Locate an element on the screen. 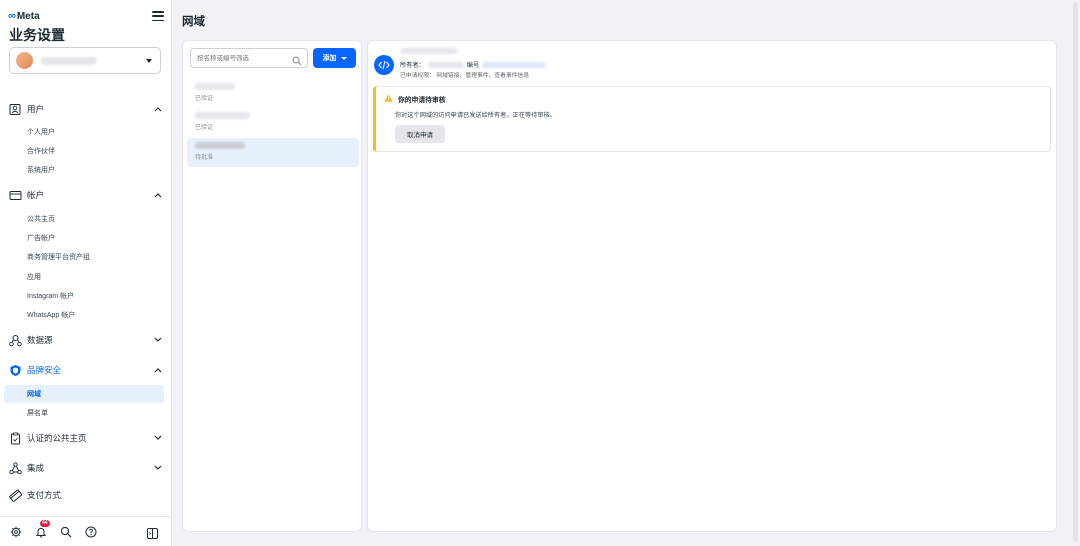 The height and width of the screenshot is (546, 1080). meta-logo: ∞ Meta is located at coordinates (24, 16).